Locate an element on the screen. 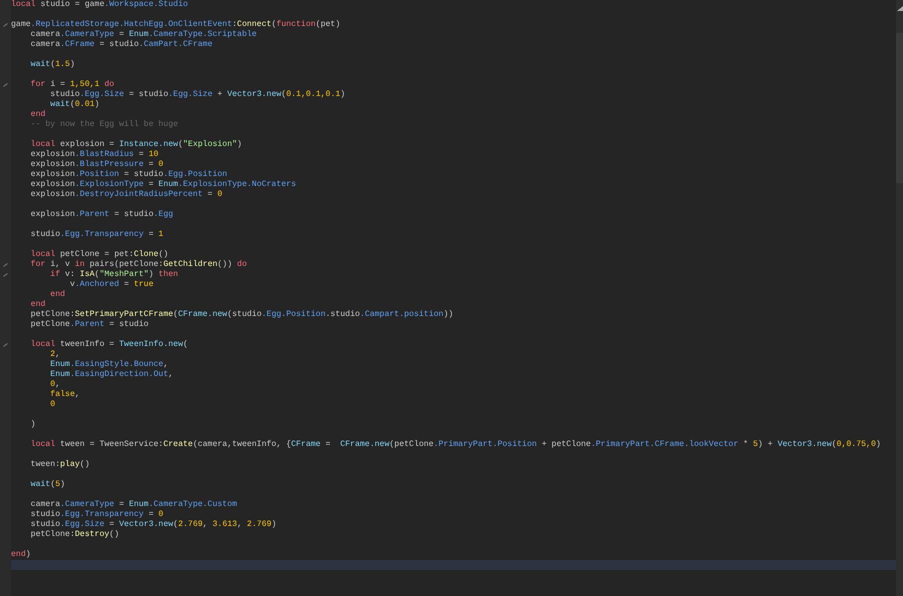 This screenshot has height=596, width=903. code-line: 0, is located at coordinates (54, 385).